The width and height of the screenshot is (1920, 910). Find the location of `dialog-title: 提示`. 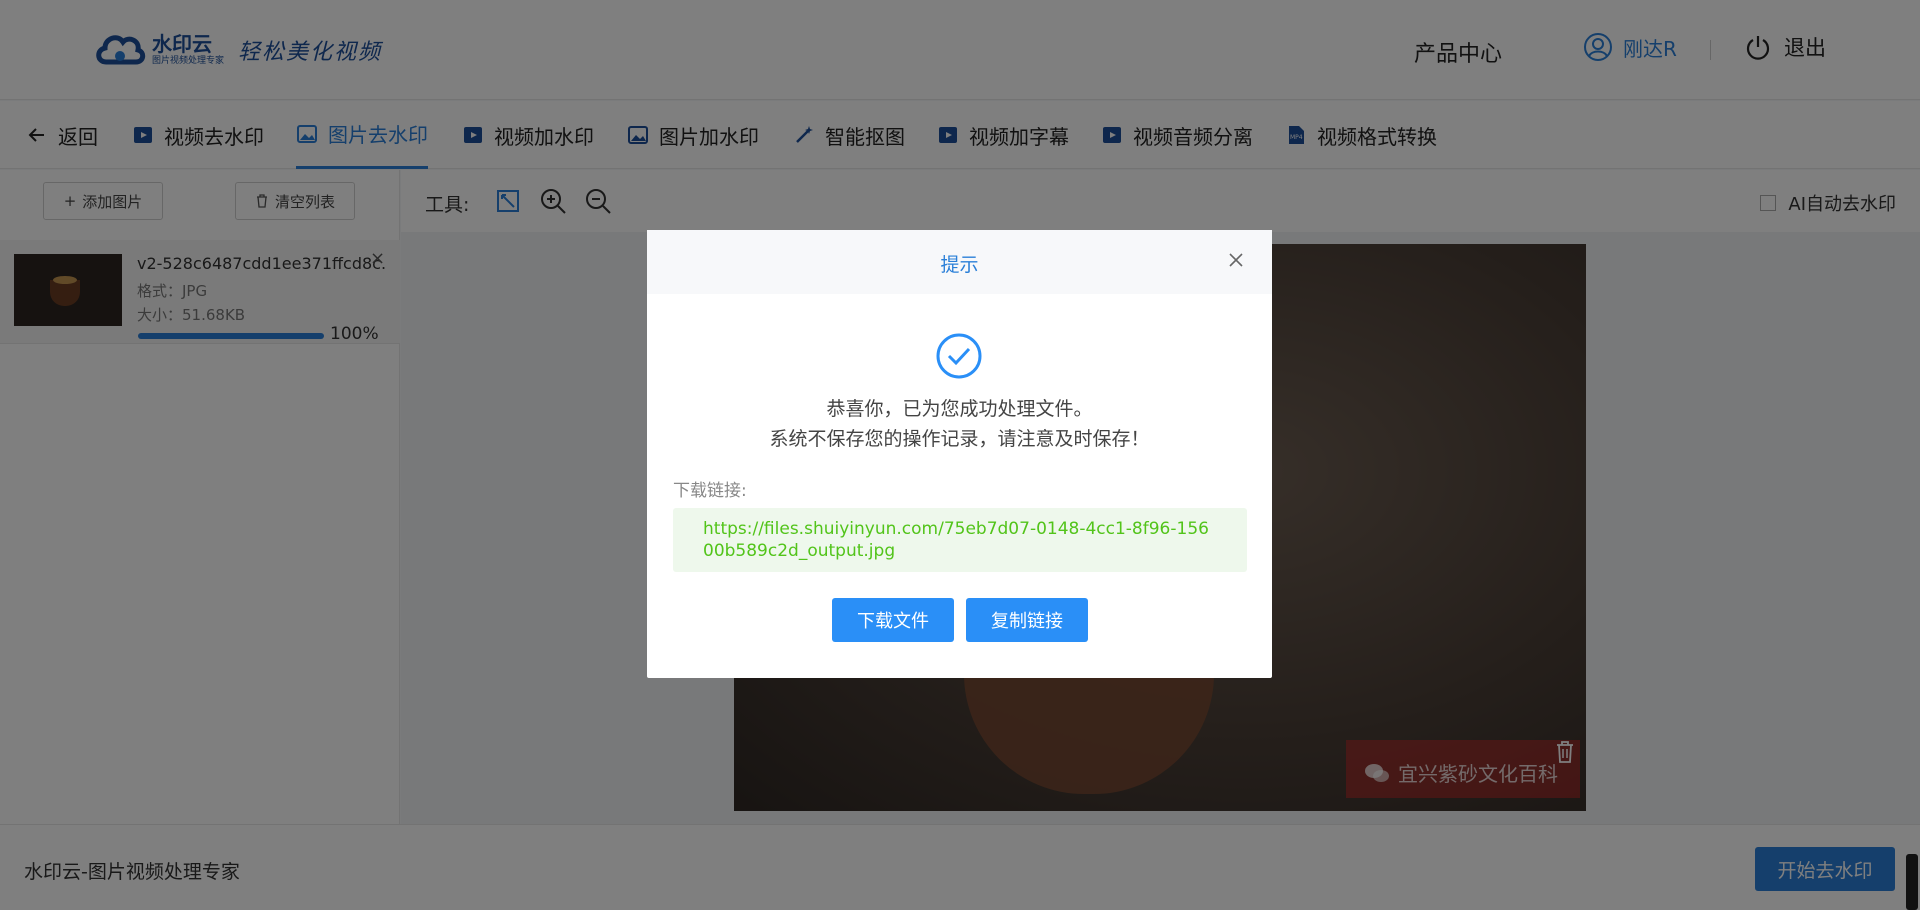

dialog-title: 提示 is located at coordinates (959, 265).